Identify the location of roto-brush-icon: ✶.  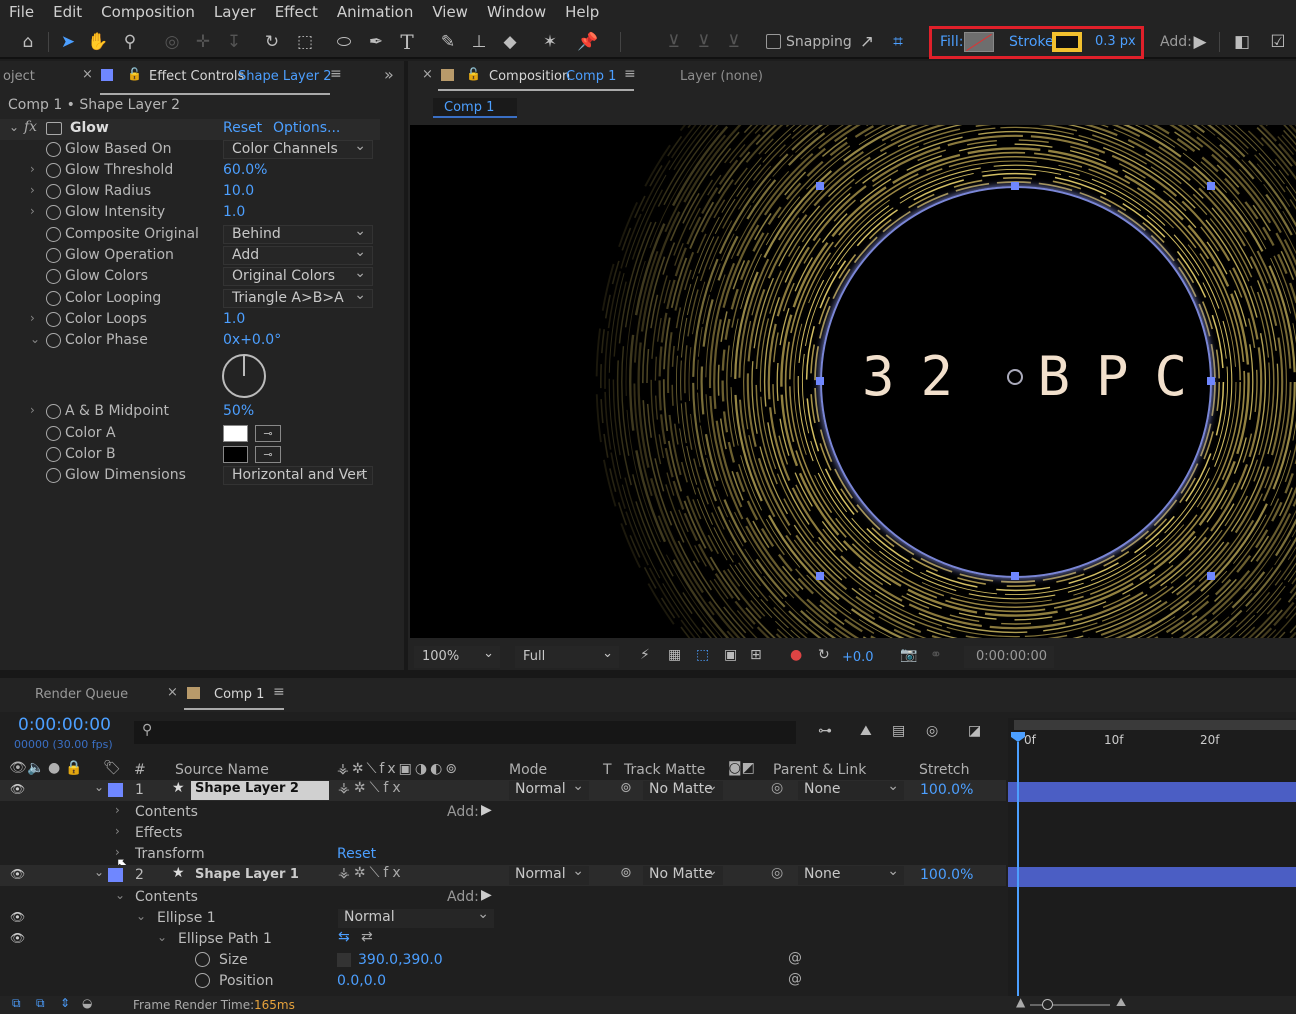
(550, 42).